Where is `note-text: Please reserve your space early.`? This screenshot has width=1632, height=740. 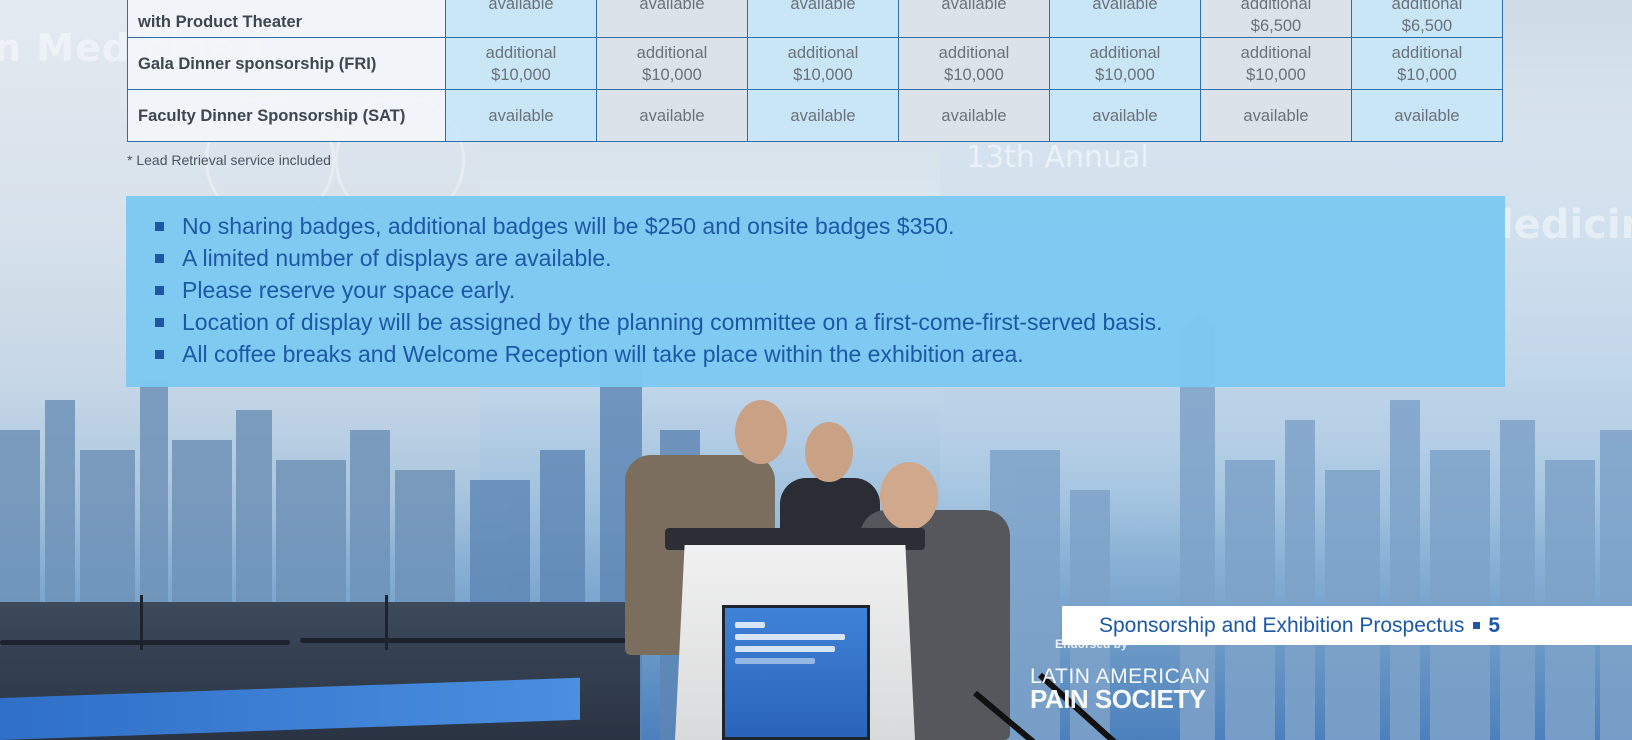
note-text: Please reserve your space early. is located at coordinates (349, 289).